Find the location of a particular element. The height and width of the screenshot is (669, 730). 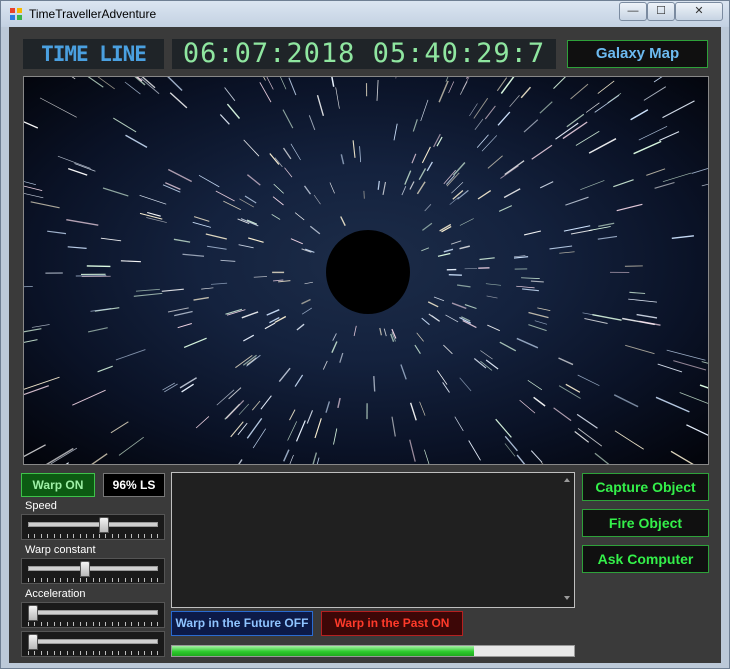

scroll-up-icon is located at coordinates (567, 480).